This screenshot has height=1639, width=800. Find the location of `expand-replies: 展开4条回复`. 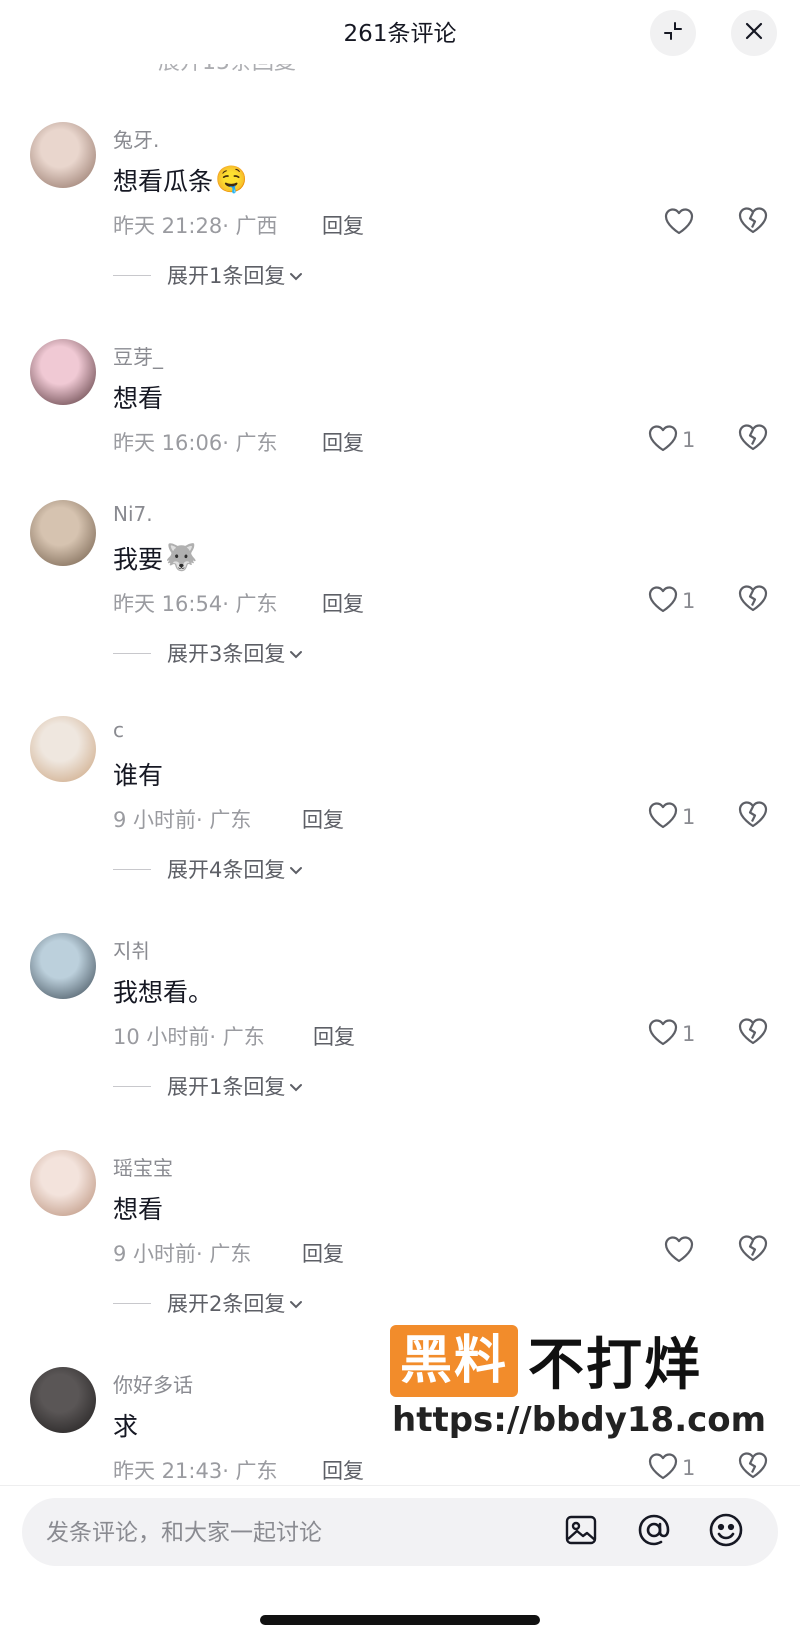

expand-replies: 展开4条回复 is located at coordinates (208, 869).